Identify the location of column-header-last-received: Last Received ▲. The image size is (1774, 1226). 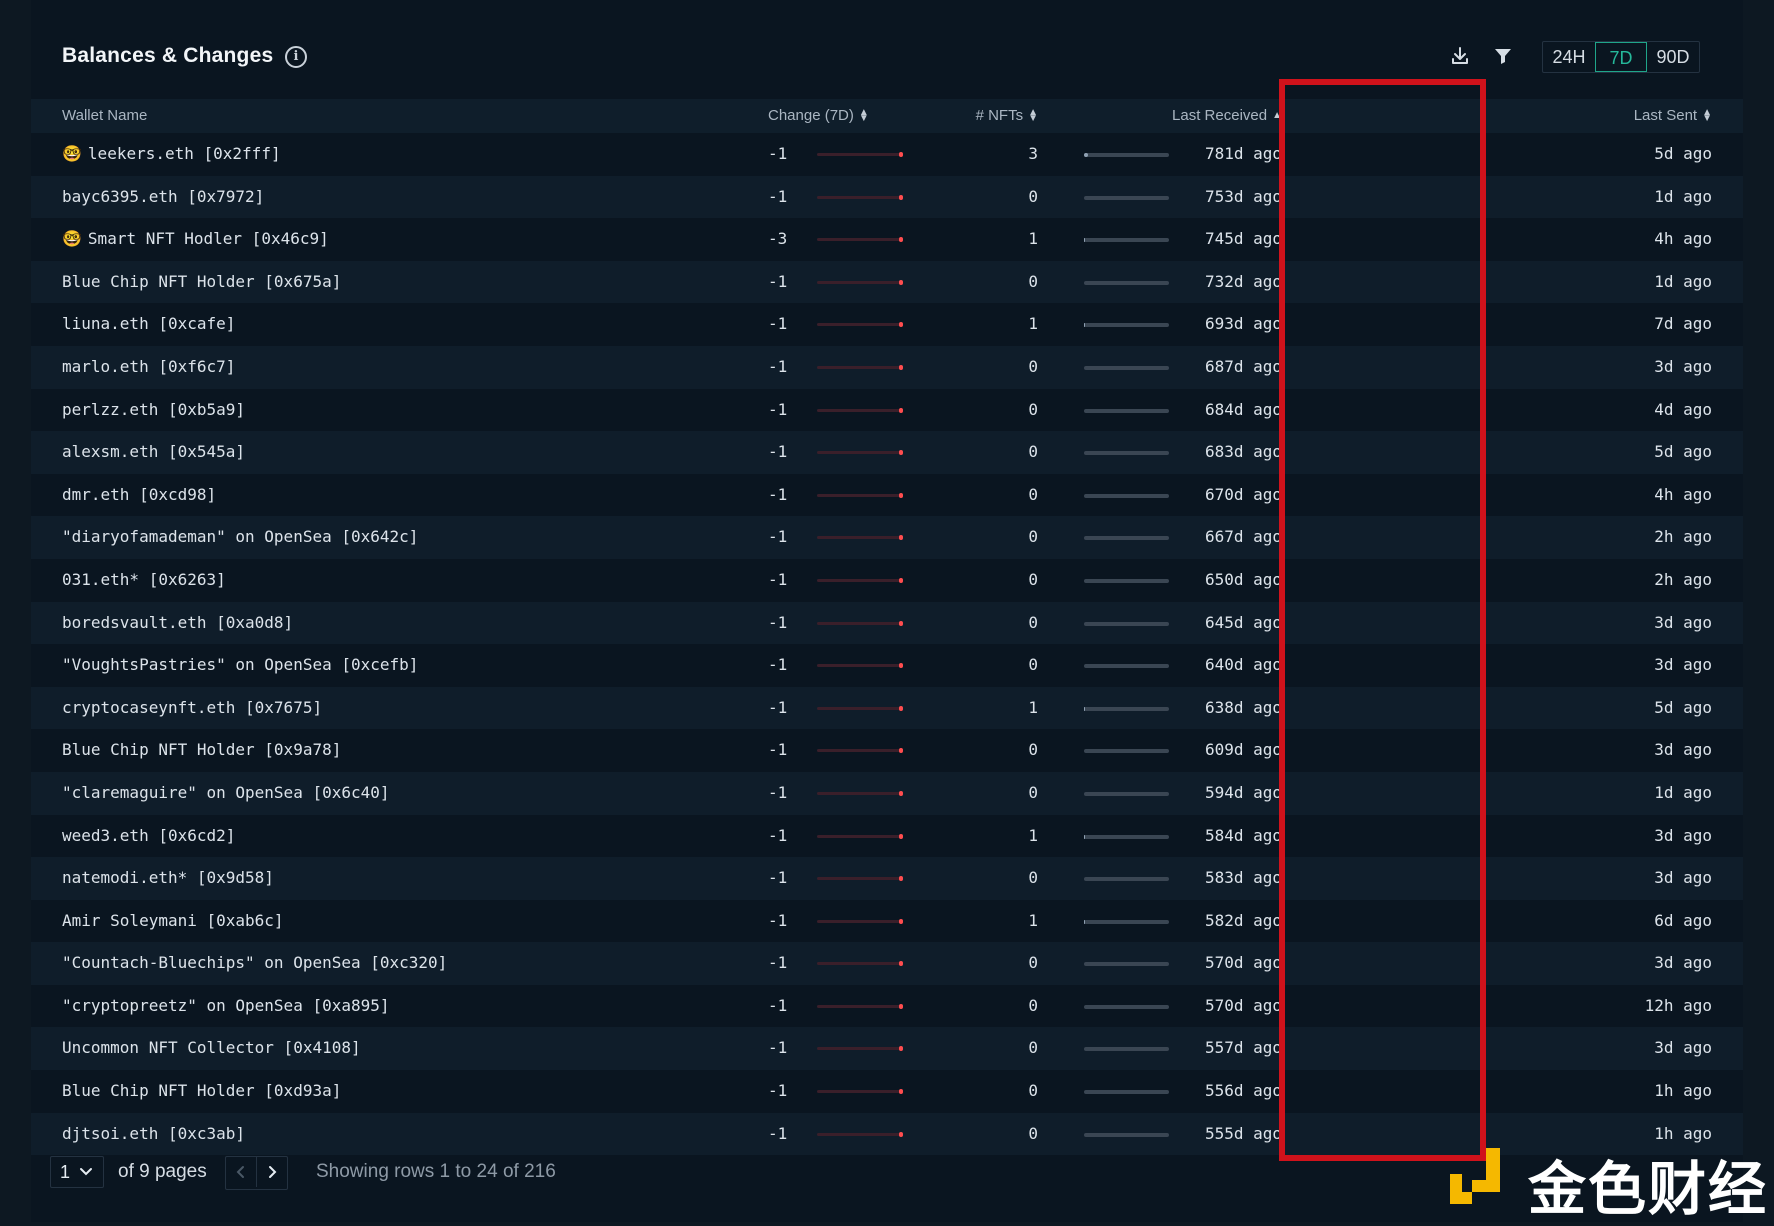
(1227, 116).